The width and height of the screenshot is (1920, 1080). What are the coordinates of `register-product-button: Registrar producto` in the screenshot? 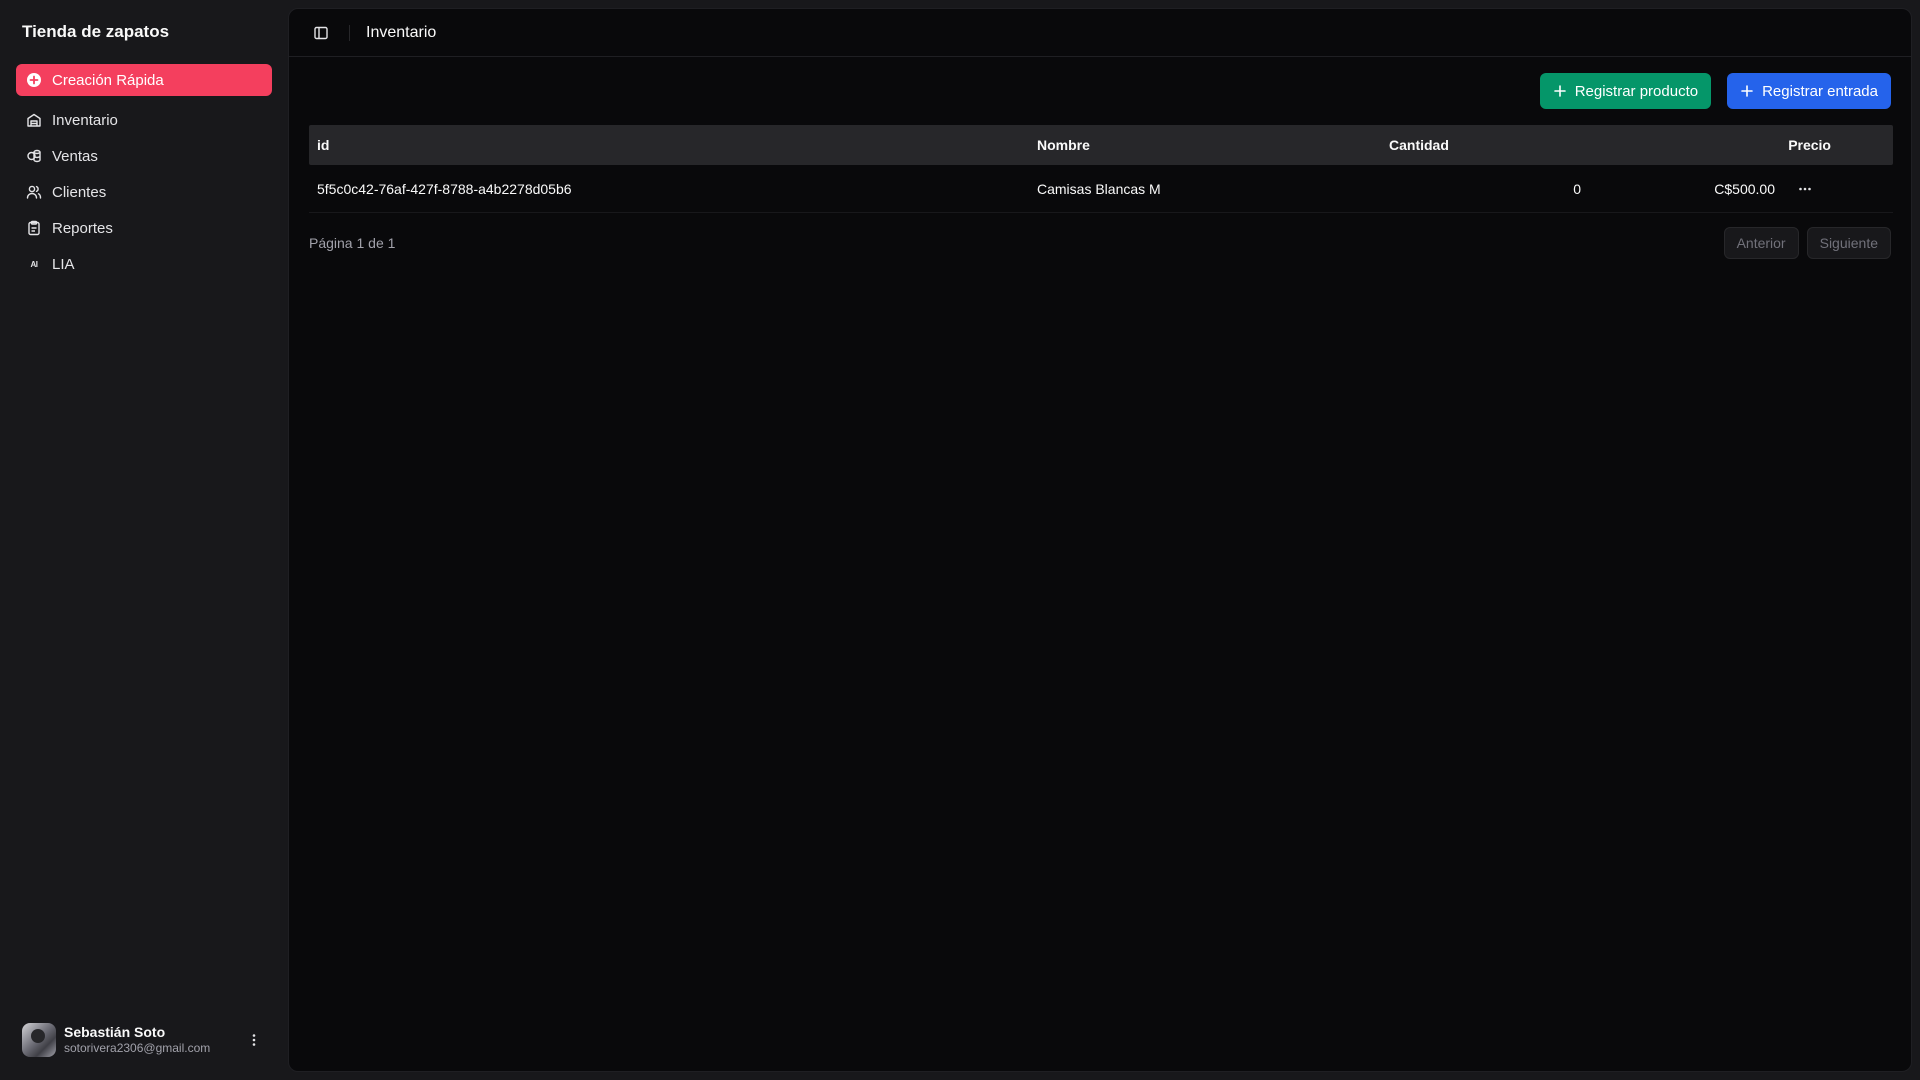 It's located at (1625, 91).